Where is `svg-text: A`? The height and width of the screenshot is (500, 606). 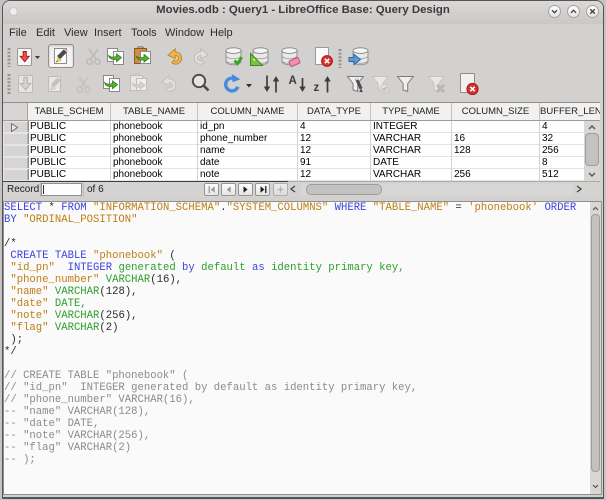 svg-text: A is located at coordinates (293, 81).